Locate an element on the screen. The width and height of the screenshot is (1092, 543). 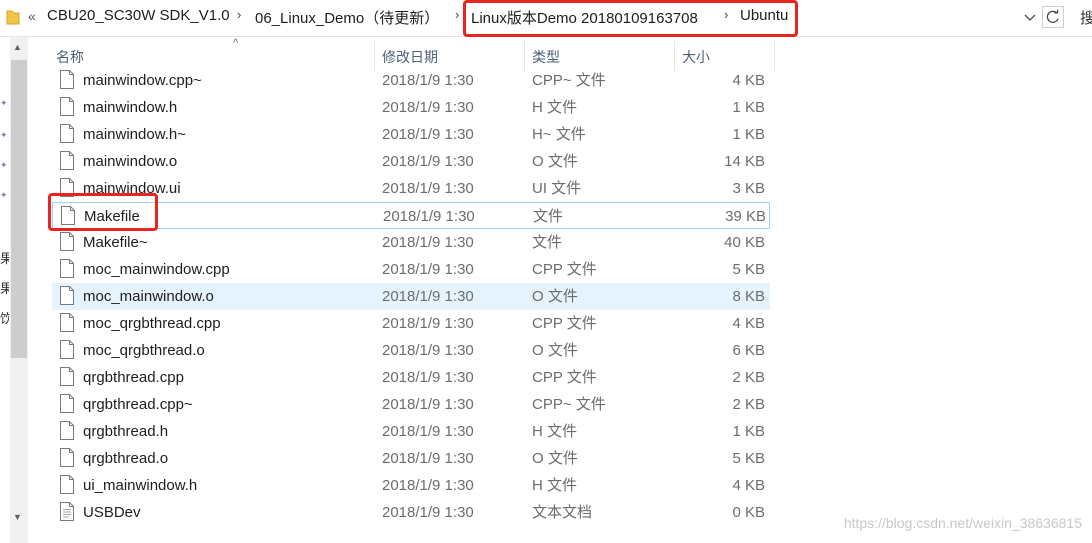
breadcrumb-item-linux-version: Linux版本Demo 20180109163708 is located at coordinates (584, 17).